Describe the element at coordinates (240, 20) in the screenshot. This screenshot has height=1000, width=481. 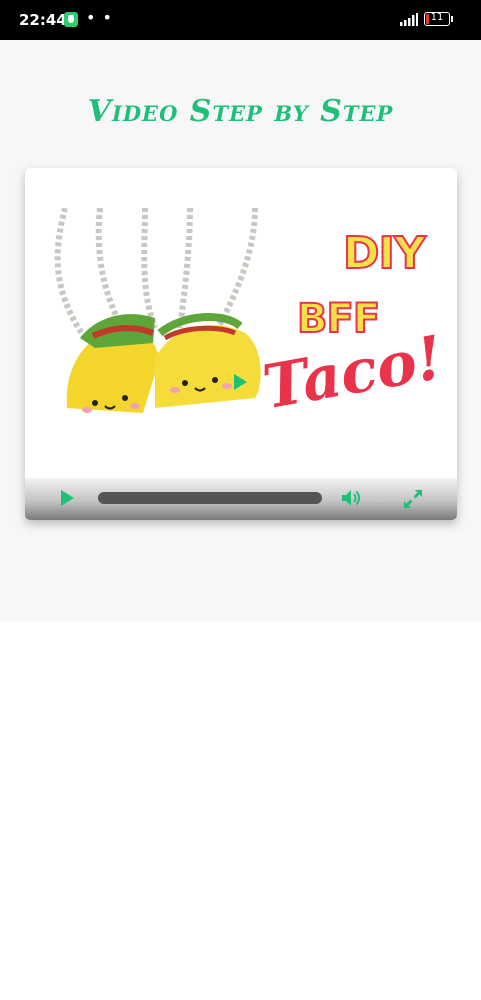
I see `status-bar: 22:44 • • 11` at that location.